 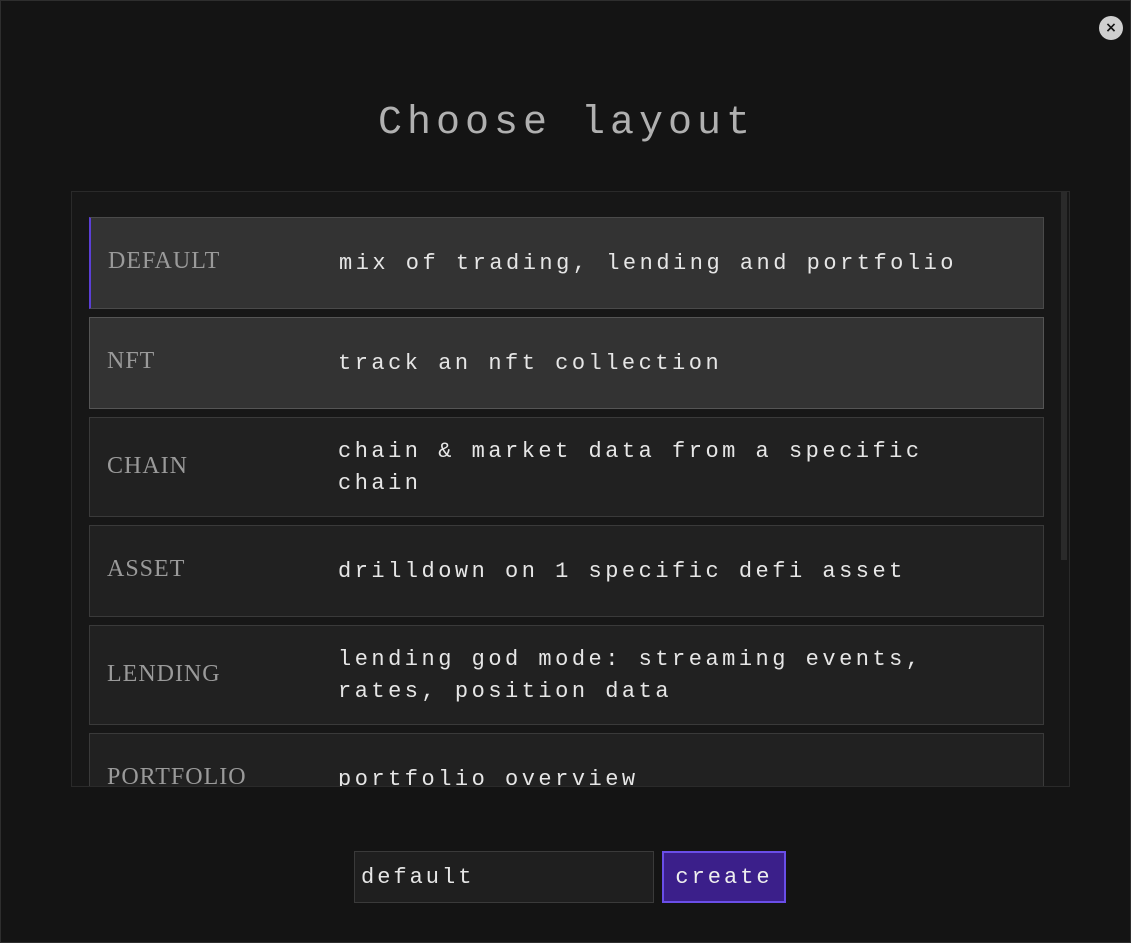 What do you see at coordinates (147, 466) in the screenshot?
I see `layout-option-name: CHAIN` at bounding box center [147, 466].